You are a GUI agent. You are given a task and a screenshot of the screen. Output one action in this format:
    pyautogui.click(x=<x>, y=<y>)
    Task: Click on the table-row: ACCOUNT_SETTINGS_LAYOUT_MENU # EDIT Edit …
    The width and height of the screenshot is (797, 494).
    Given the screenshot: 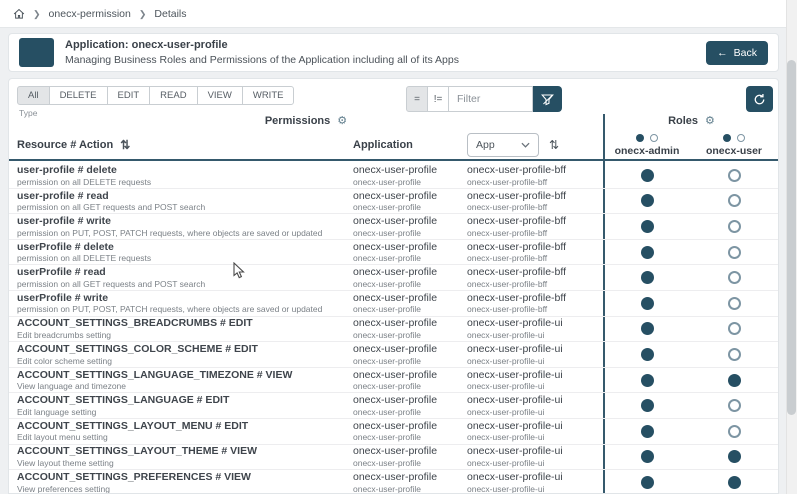 What is the action you would take?
    pyautogui.click(x=393, y=432)
    